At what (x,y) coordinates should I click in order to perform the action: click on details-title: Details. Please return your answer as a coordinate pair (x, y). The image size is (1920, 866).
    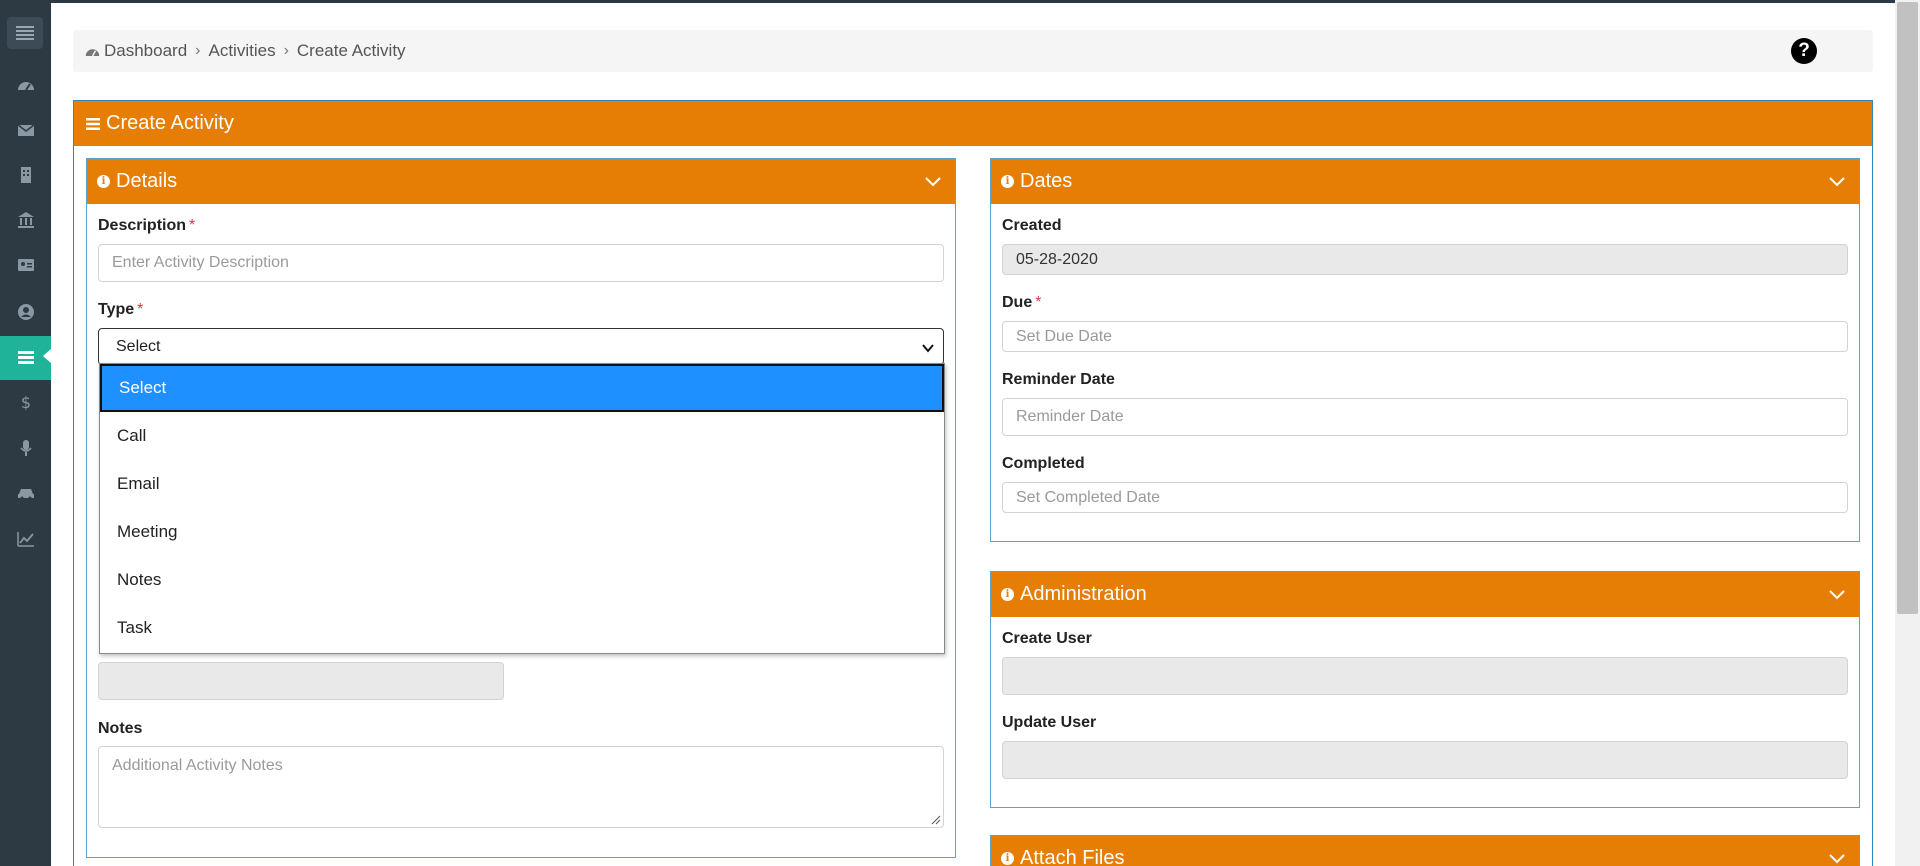
    Looking at the image, I should click on (147, 181).